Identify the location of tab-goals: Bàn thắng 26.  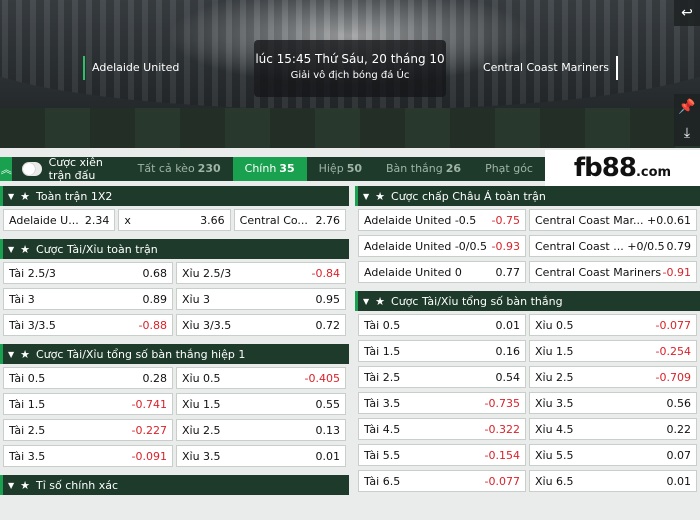
(423, 169).